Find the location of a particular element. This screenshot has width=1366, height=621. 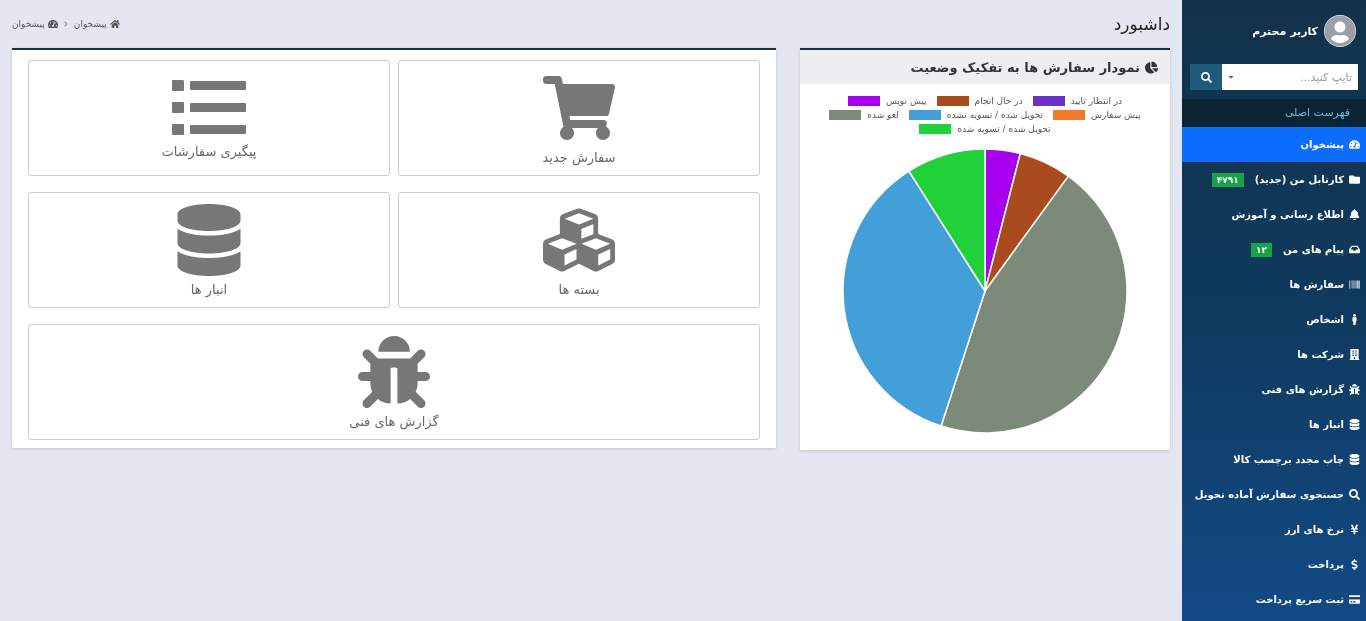

menu-label: اطلاع رسانی و آموزش is located at coordinates (1287, 214).